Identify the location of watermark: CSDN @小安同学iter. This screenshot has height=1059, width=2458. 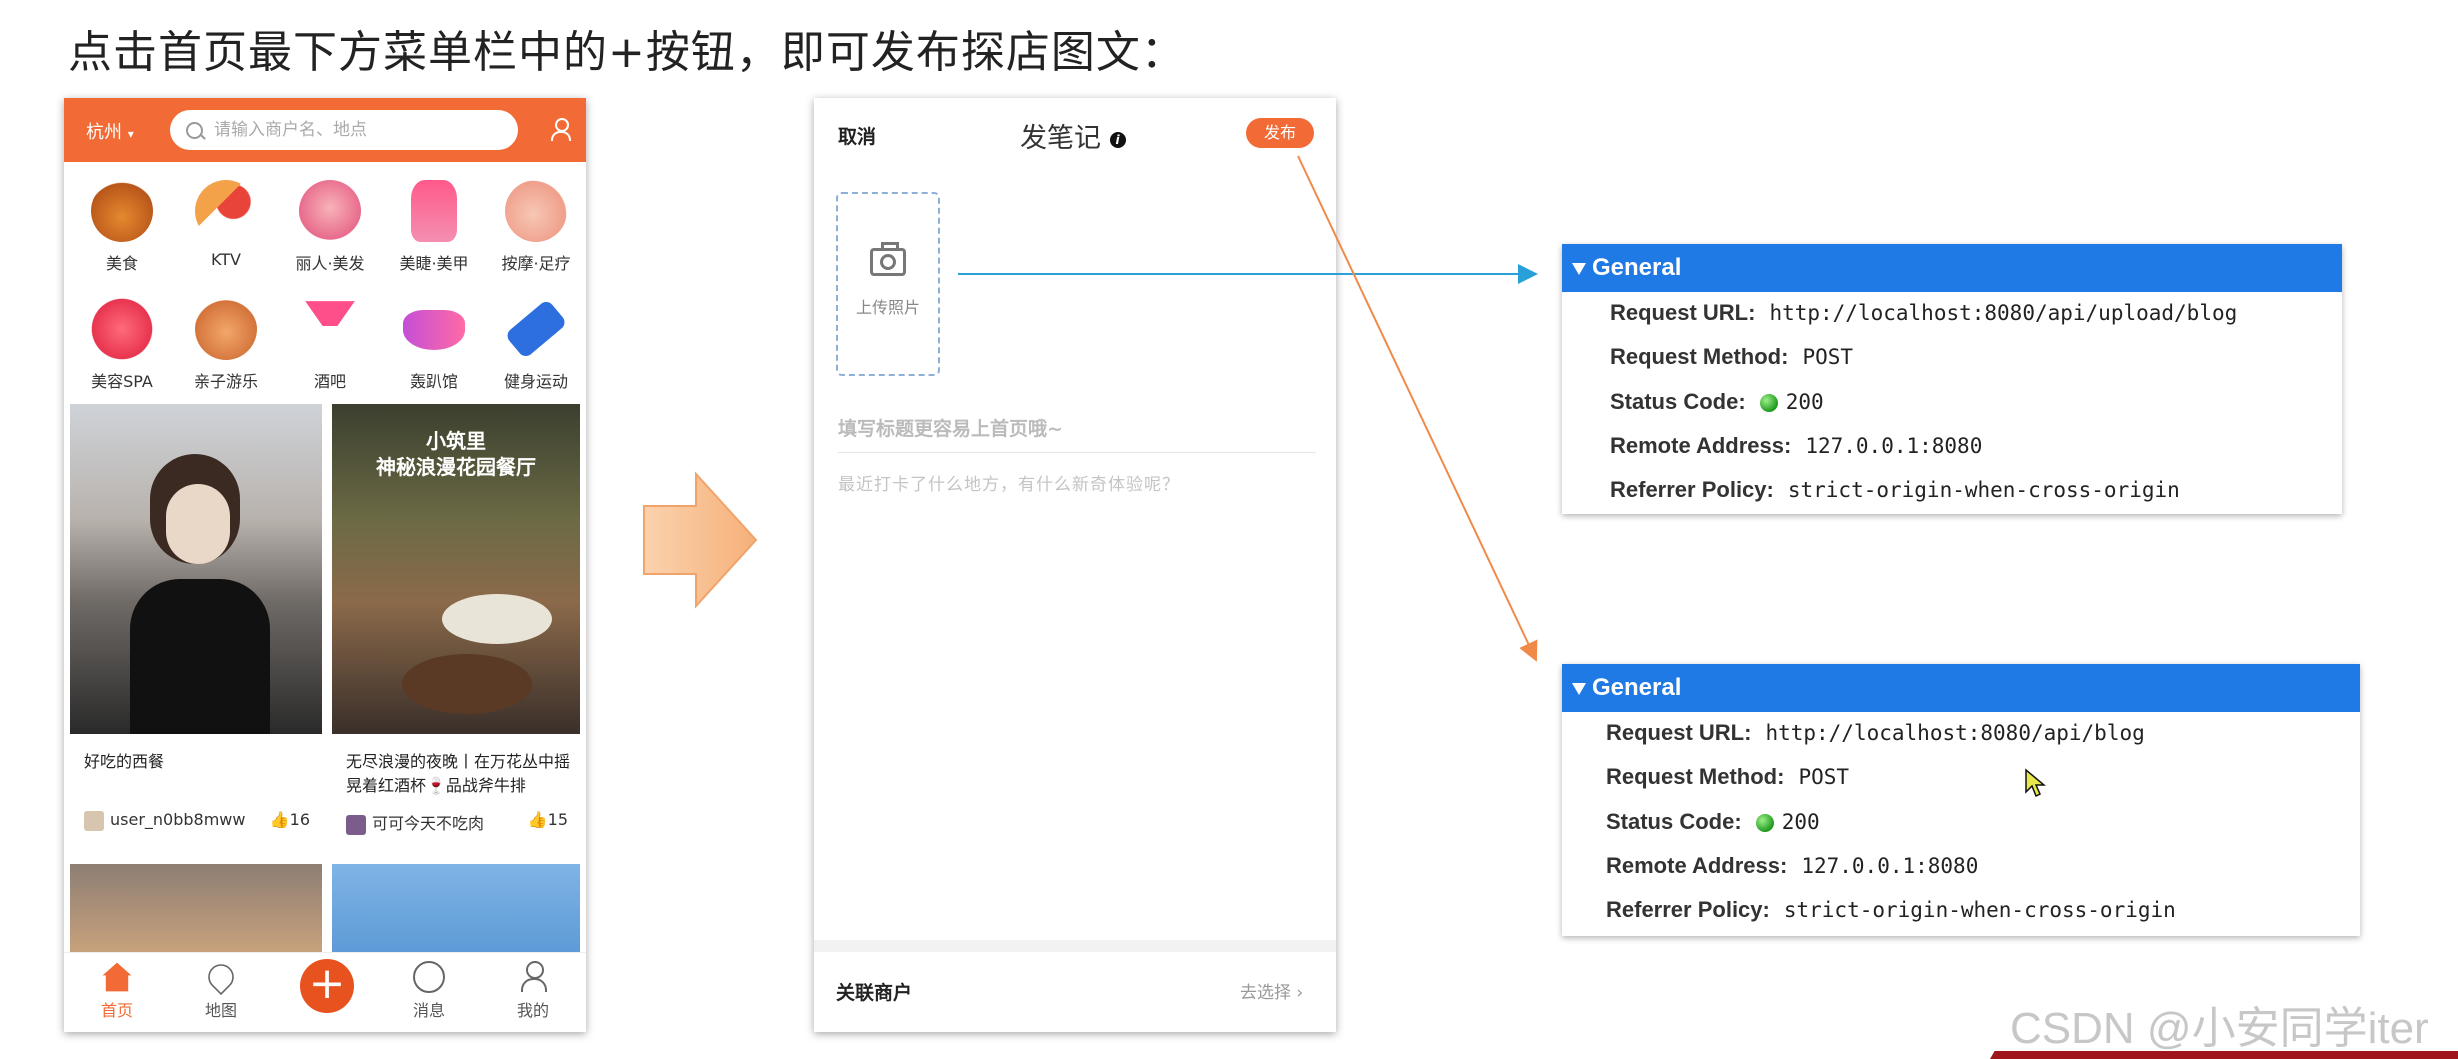
(2219, 1028).